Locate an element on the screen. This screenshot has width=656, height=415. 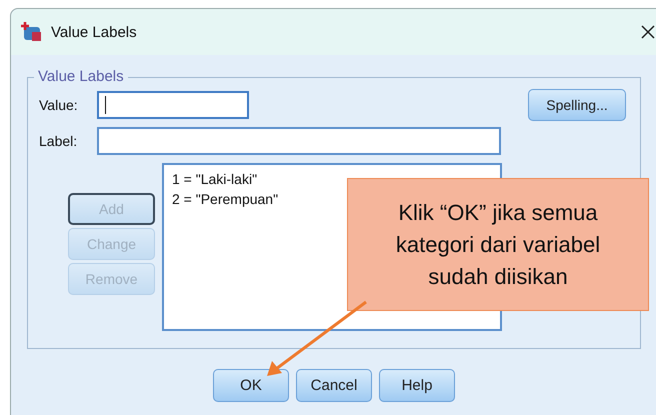
list-item: 2 = "Perempuan" is located at coordinates (225, 199).